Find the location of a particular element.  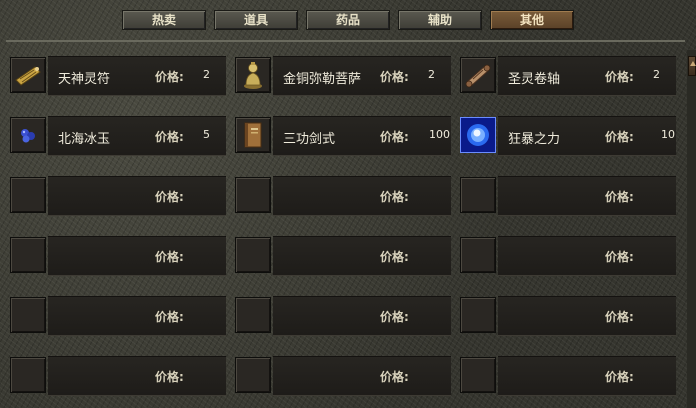

item-price: 10 is located at coordinates (668, 134).